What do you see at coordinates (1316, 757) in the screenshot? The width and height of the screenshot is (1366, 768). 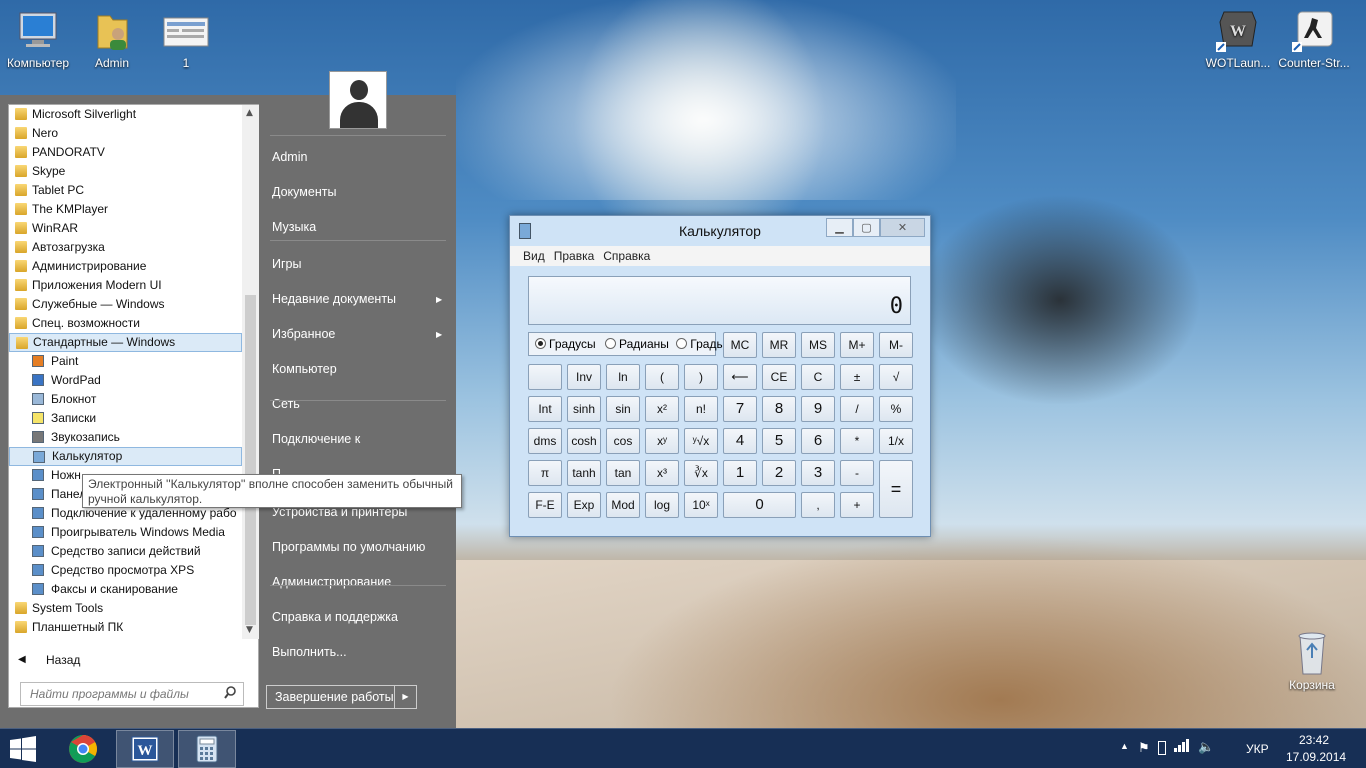 I see `clock-date: 17.09.2014` at bounding box center [1316, 757].